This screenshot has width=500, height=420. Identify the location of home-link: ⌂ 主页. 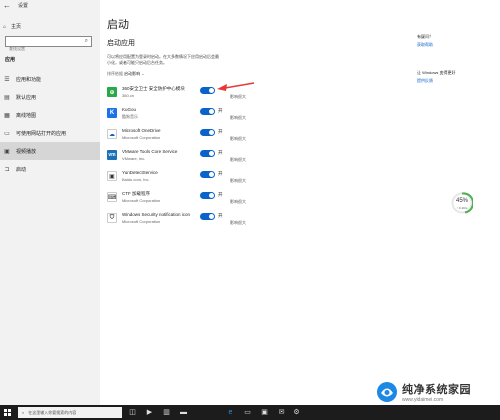
(12, 27).